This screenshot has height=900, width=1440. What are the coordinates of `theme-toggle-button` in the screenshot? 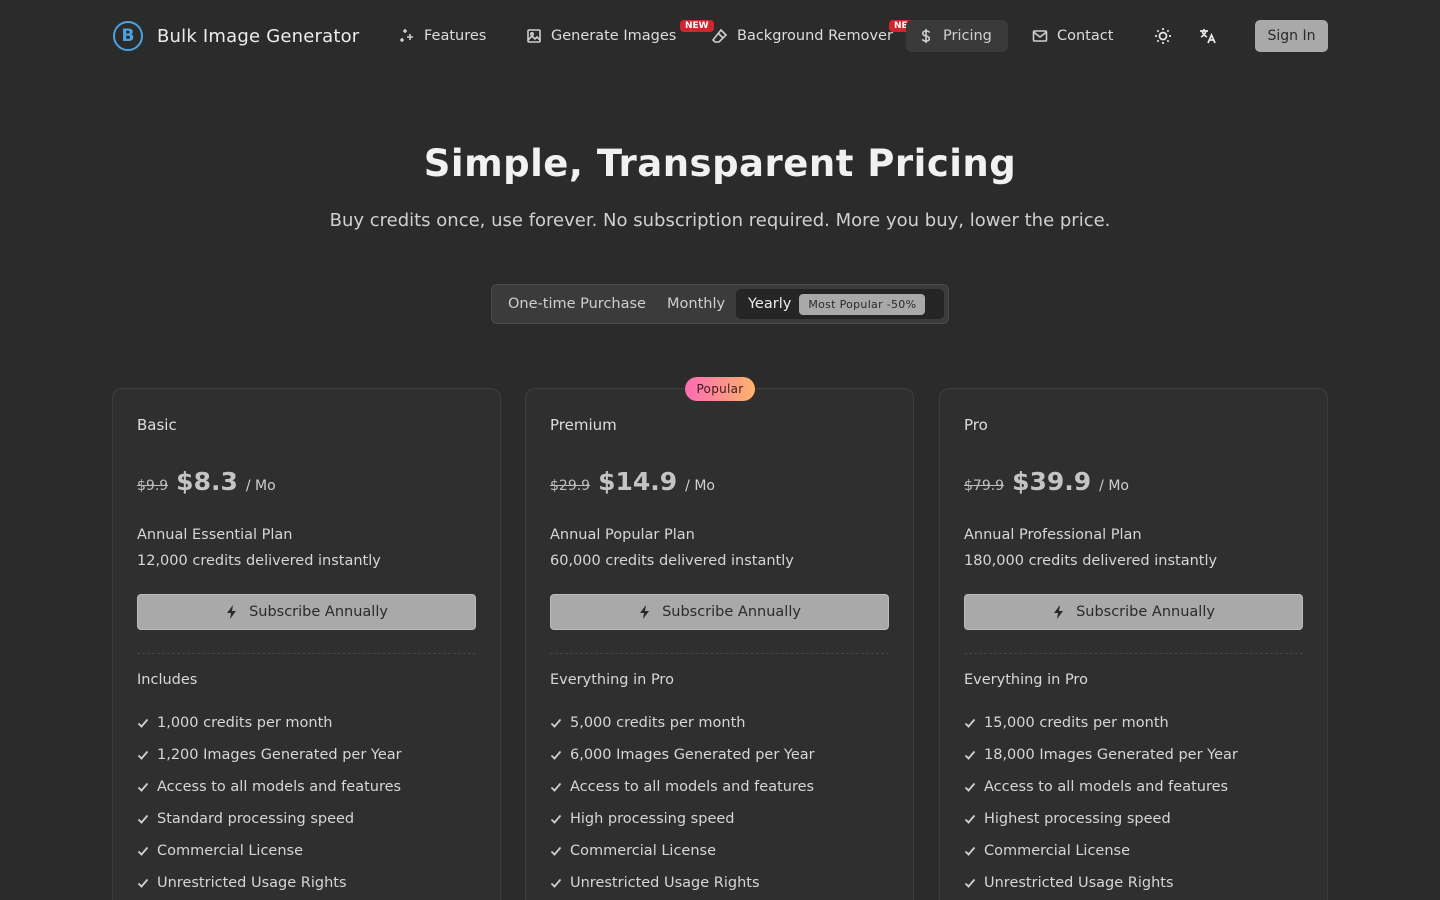 It's located at (1163, 36).